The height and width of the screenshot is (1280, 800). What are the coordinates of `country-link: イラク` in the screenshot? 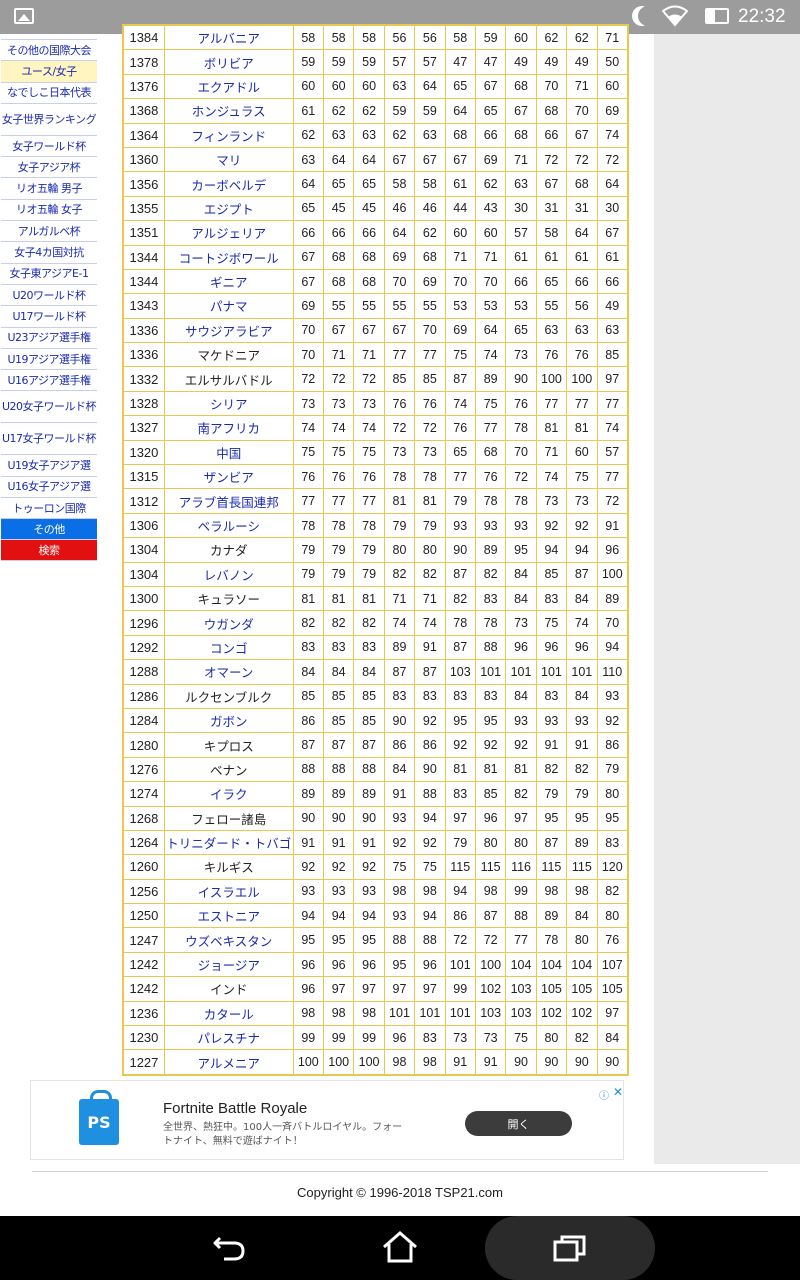 It's located at (228, 794).